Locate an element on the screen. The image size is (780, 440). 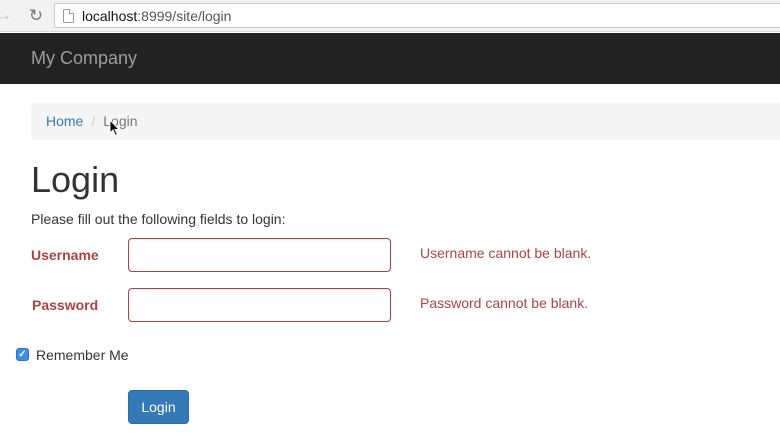
remember-me-label: Remember Me is located at coordinates (82, 355).